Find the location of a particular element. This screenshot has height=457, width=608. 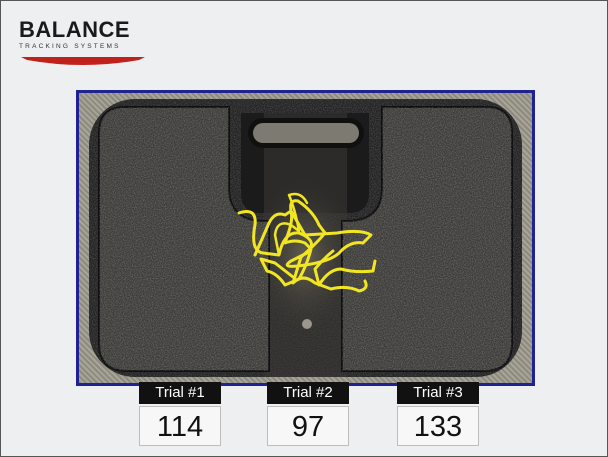

balance-logo: BALANCE TRACKING SYSTEMS is located at coordinates (84, 44).